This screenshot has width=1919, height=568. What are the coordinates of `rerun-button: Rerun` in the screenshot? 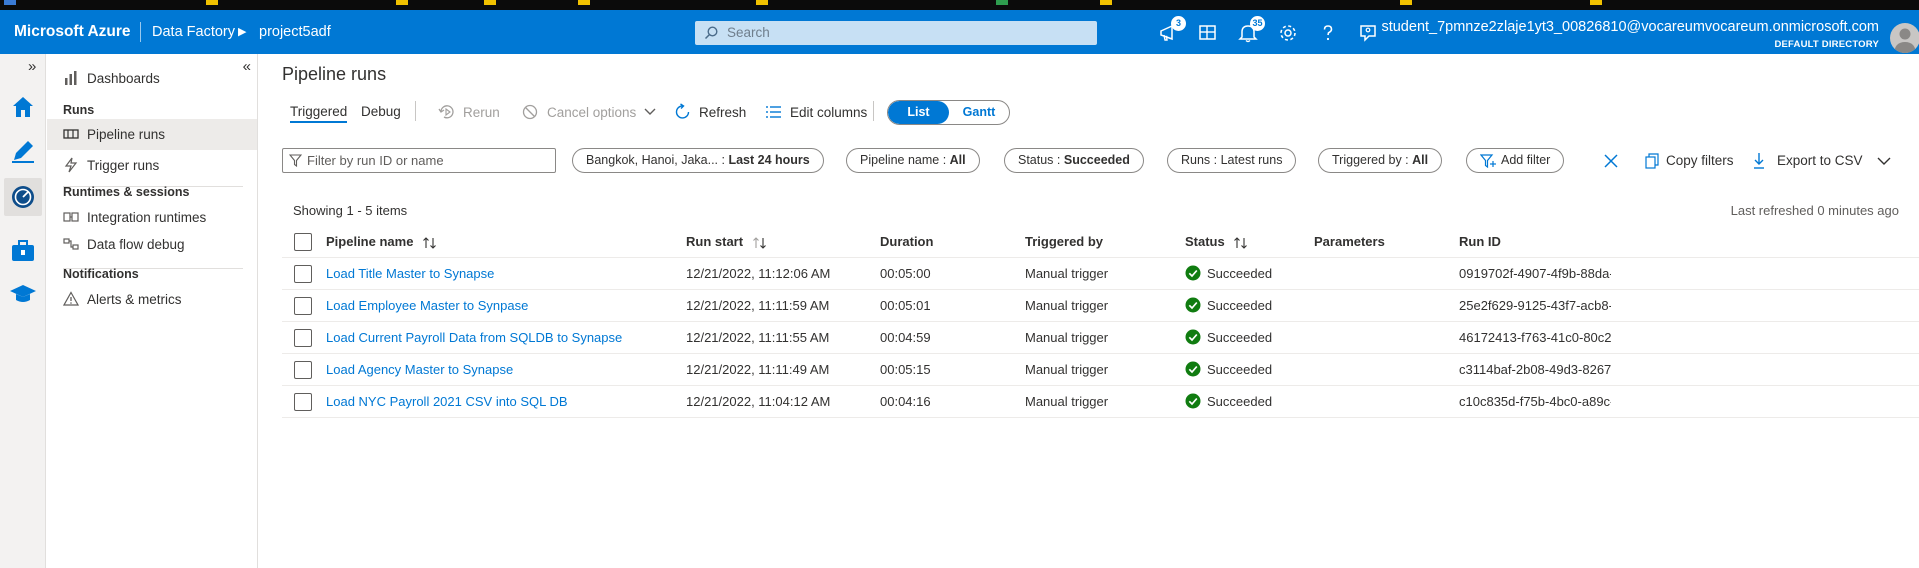 It's located at (469, 112).